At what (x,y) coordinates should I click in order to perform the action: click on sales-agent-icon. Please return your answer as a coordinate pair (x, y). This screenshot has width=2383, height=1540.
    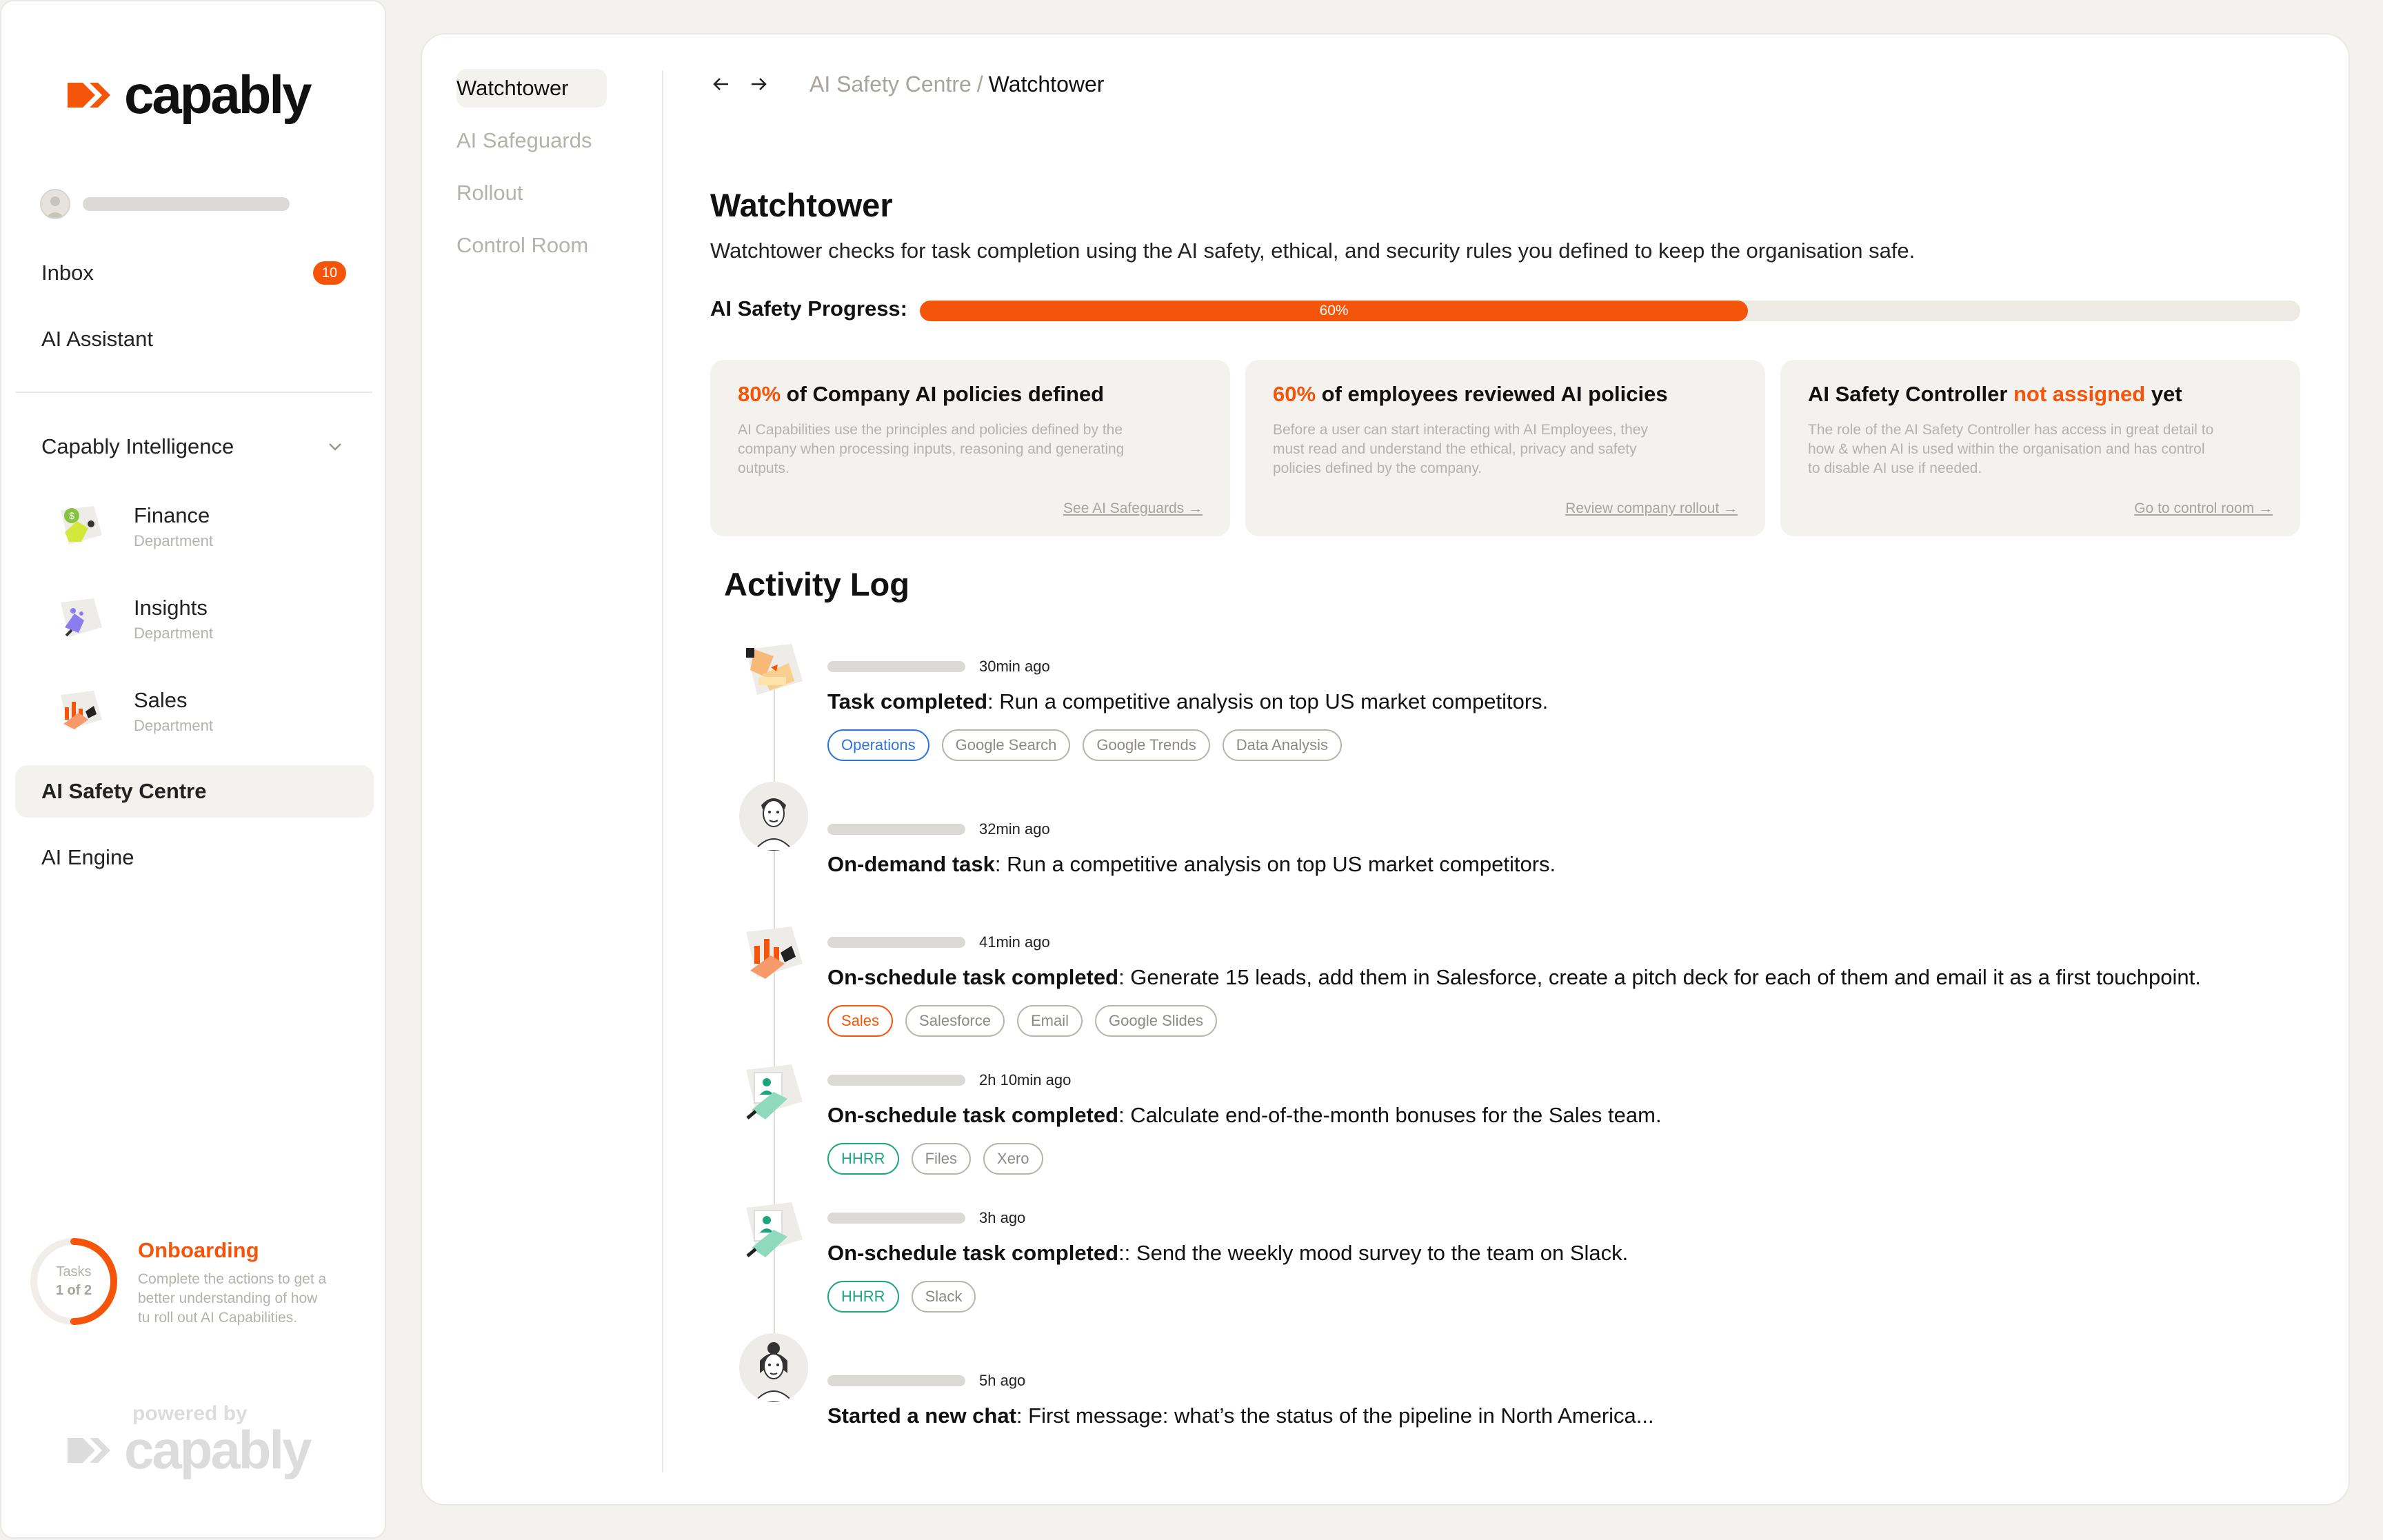
    Looking at the image, I should click on (774, 953).